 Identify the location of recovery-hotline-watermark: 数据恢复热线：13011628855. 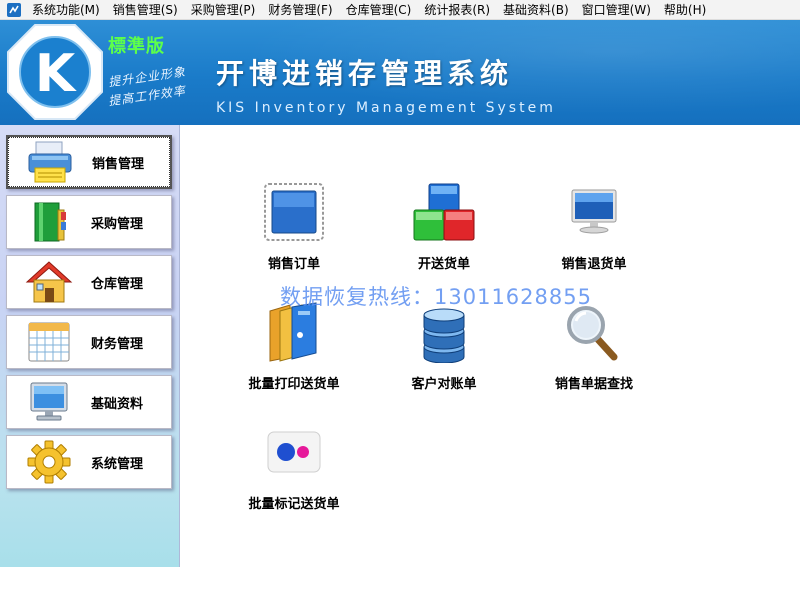
(436, 297).